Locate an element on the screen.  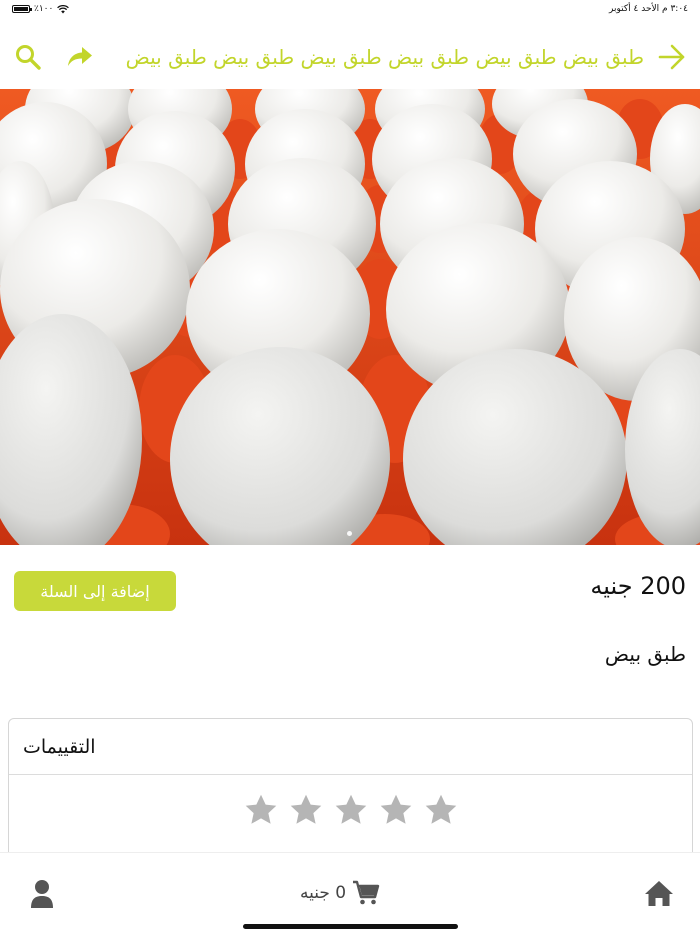
status-left: ٪١٠٠ is located at coordinates (41, 9).